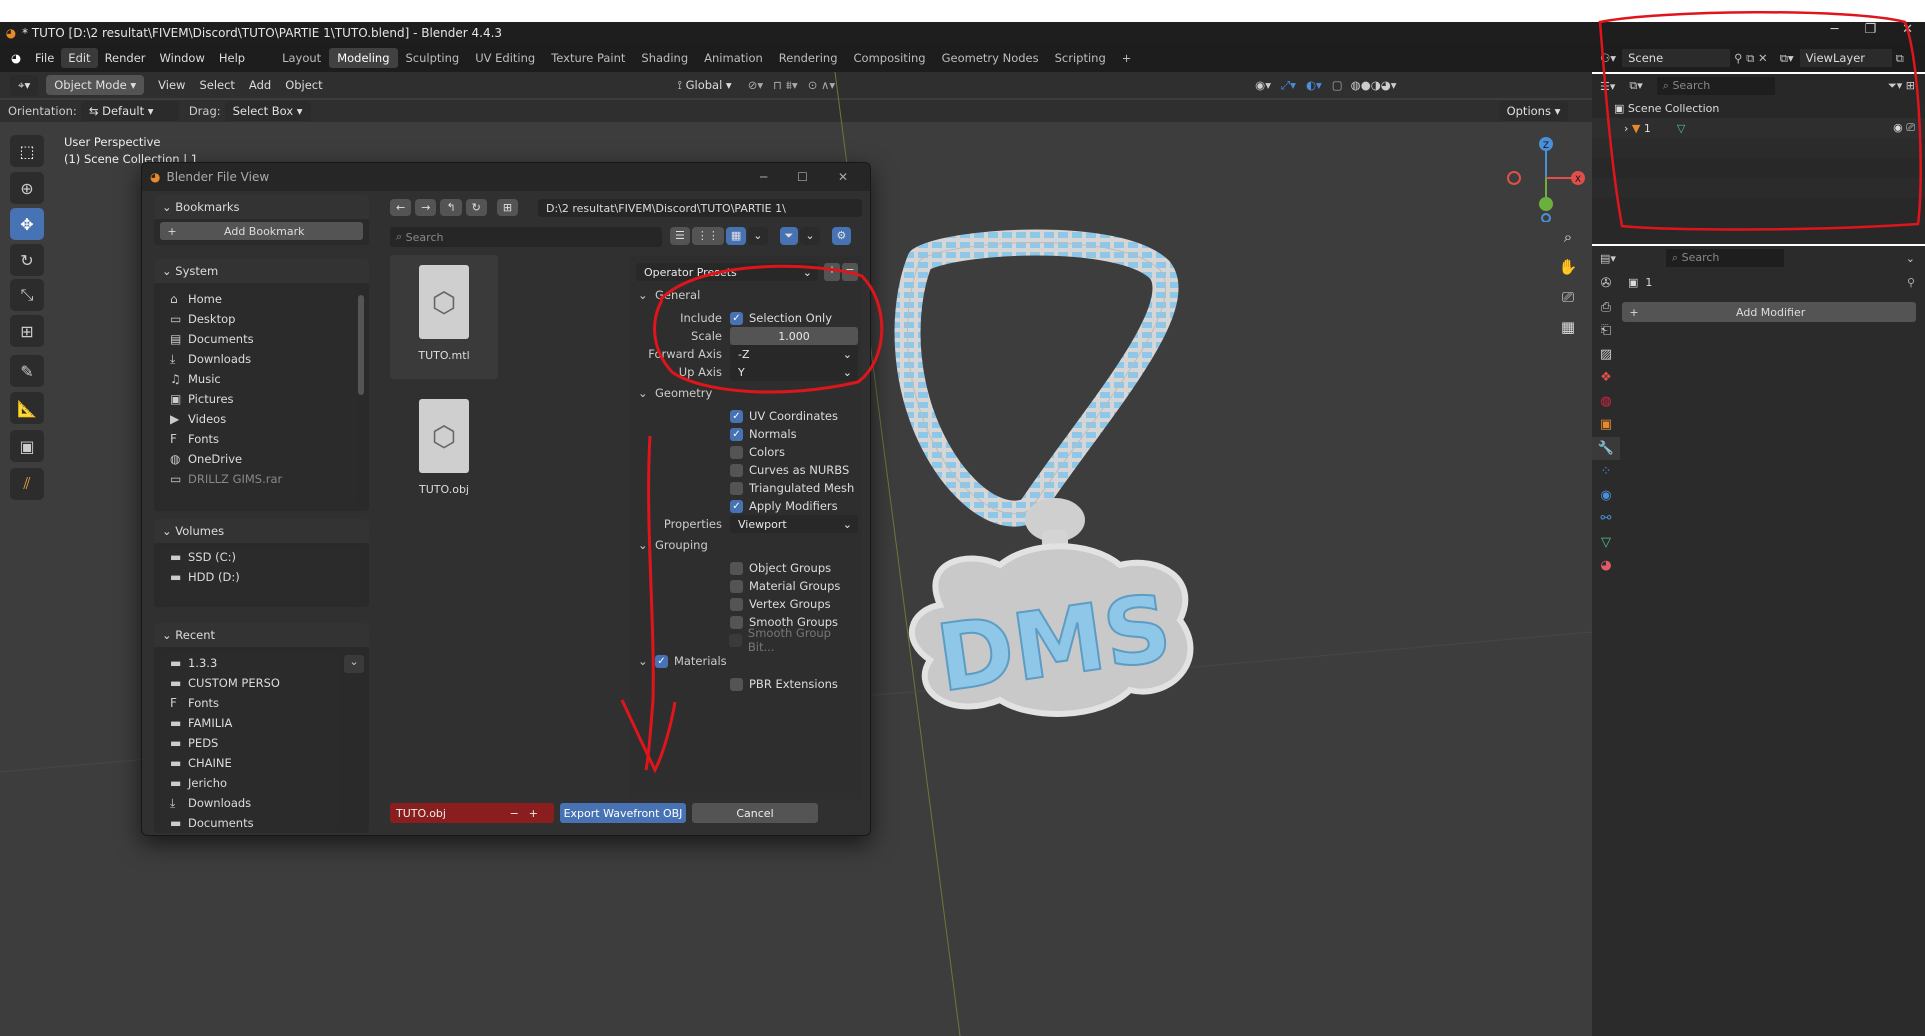 This screenshot has width=1925, height=1036. Describe the element at coordinates (1676, 58) in the screenshot. I see `scene-selector: Scene` at that location.